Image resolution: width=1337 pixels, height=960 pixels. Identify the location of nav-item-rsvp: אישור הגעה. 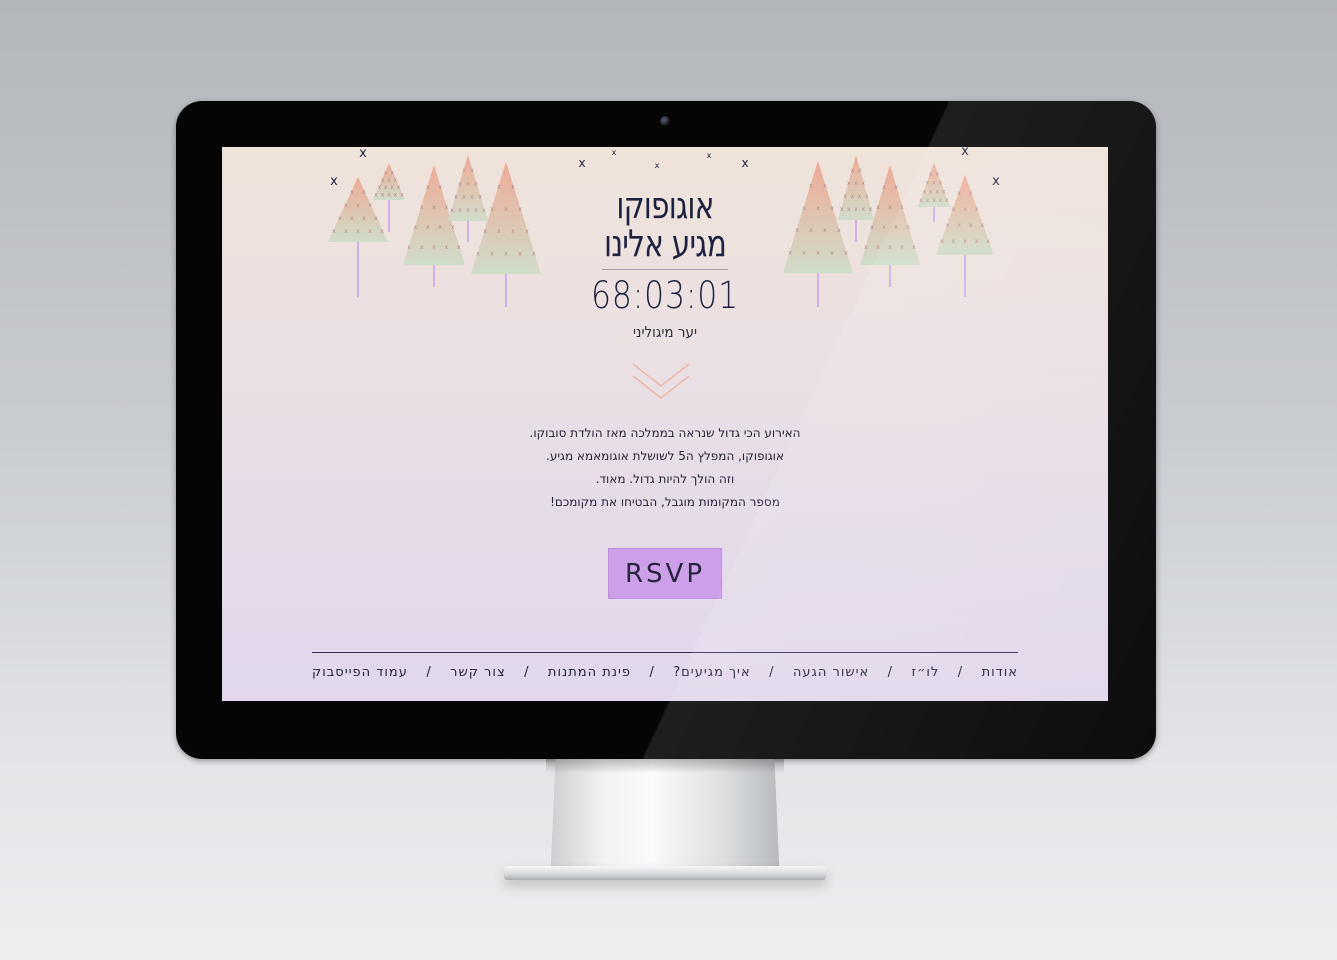
(831, 672).